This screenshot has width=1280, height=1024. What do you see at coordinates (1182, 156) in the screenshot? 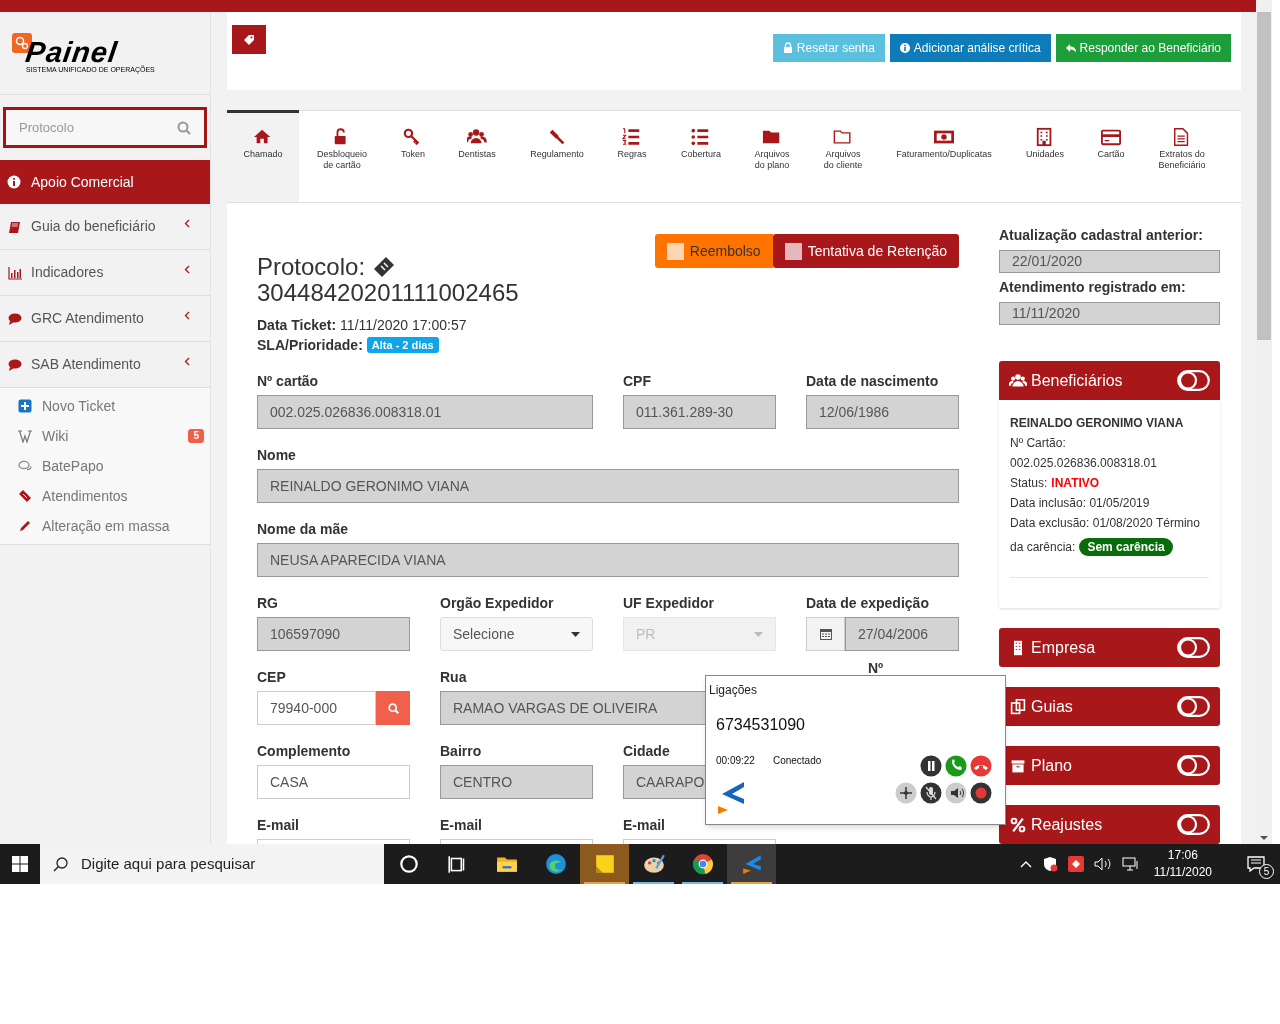
I see `tab: Extratos do Beneficiário` at bounding box center [1182, 156].